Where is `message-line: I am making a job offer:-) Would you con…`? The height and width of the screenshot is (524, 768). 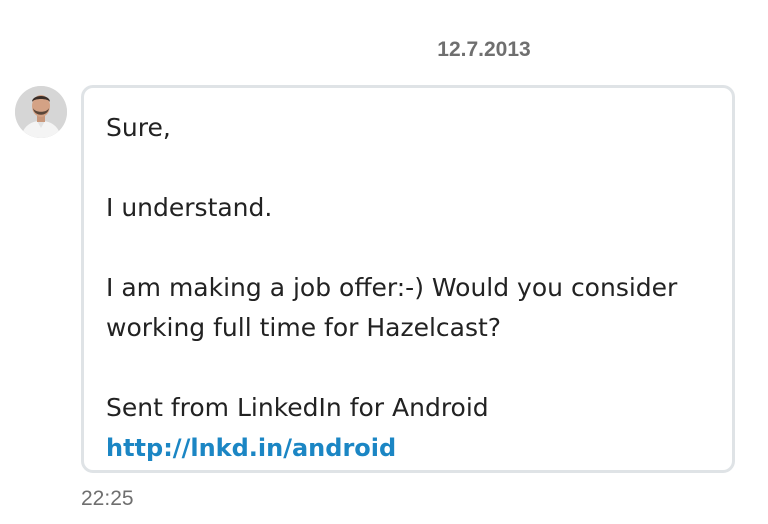
message-line: I am making a job offer:-) Would you con… is located at coordinates (392, 287).